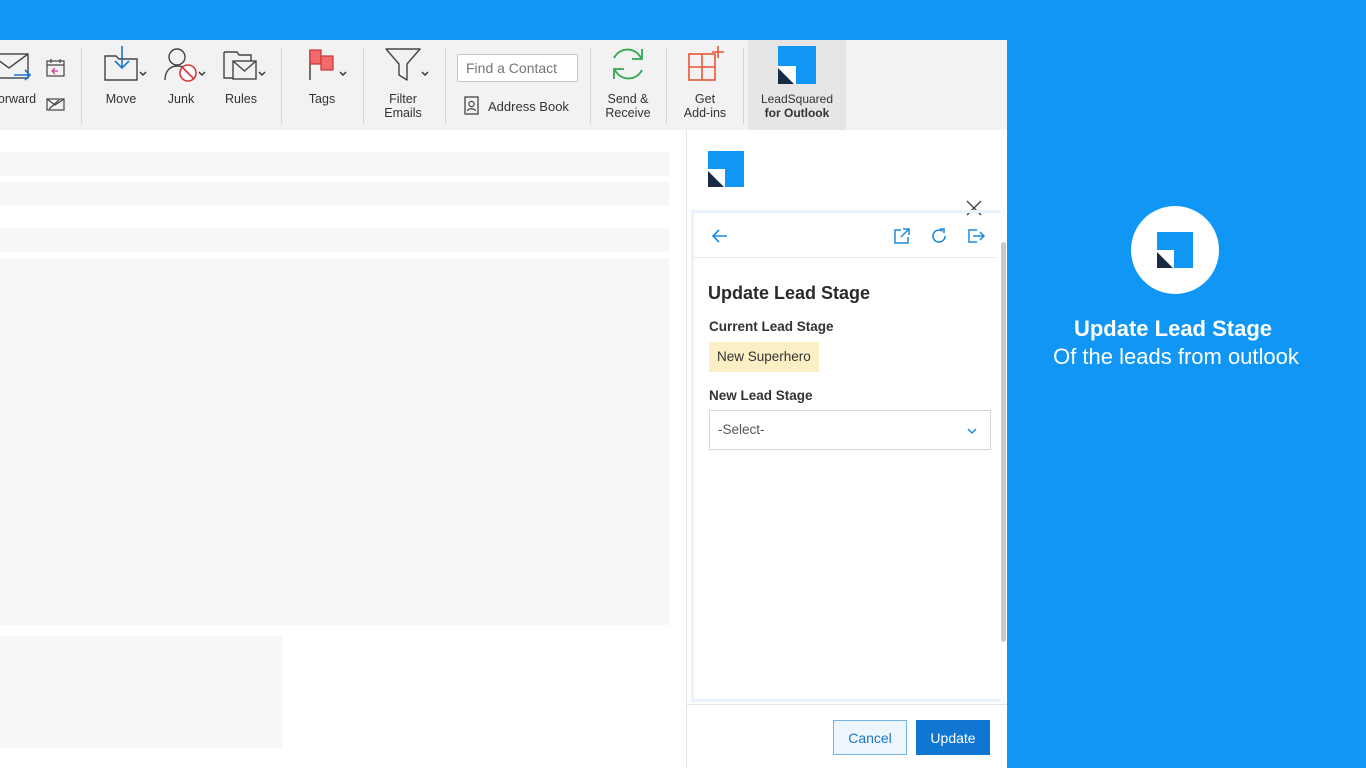  Describe the element at coordinates (121, 63) in the screenshot. I see `move-folder-icon` at that location.